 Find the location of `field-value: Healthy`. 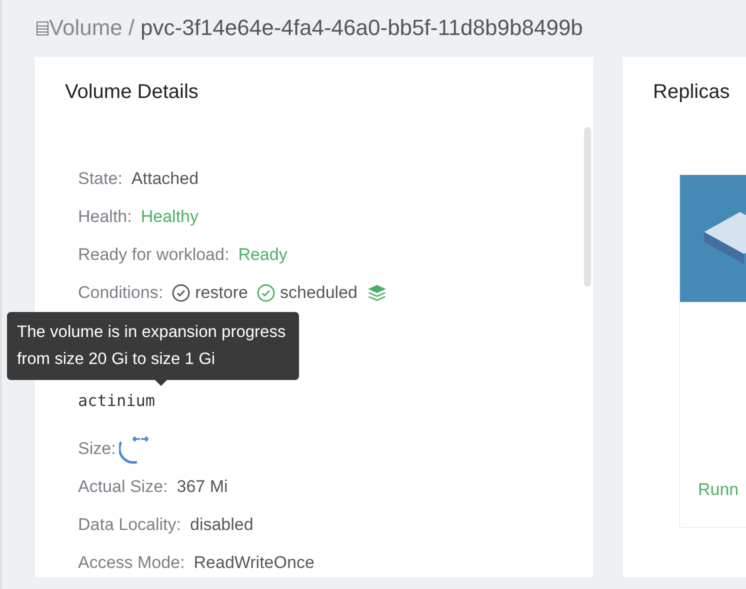

field-value: Healthy is located at coordinates (169, 217).